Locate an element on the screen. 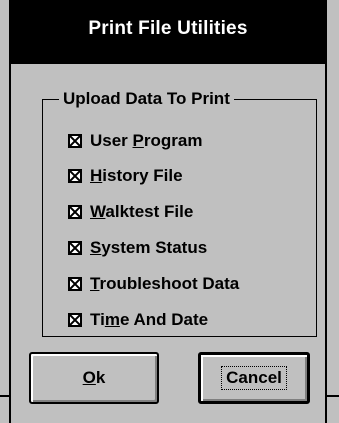  checkbox-troubleshoot-data: Troubleshoot Data is located at coordinates (153, 284).